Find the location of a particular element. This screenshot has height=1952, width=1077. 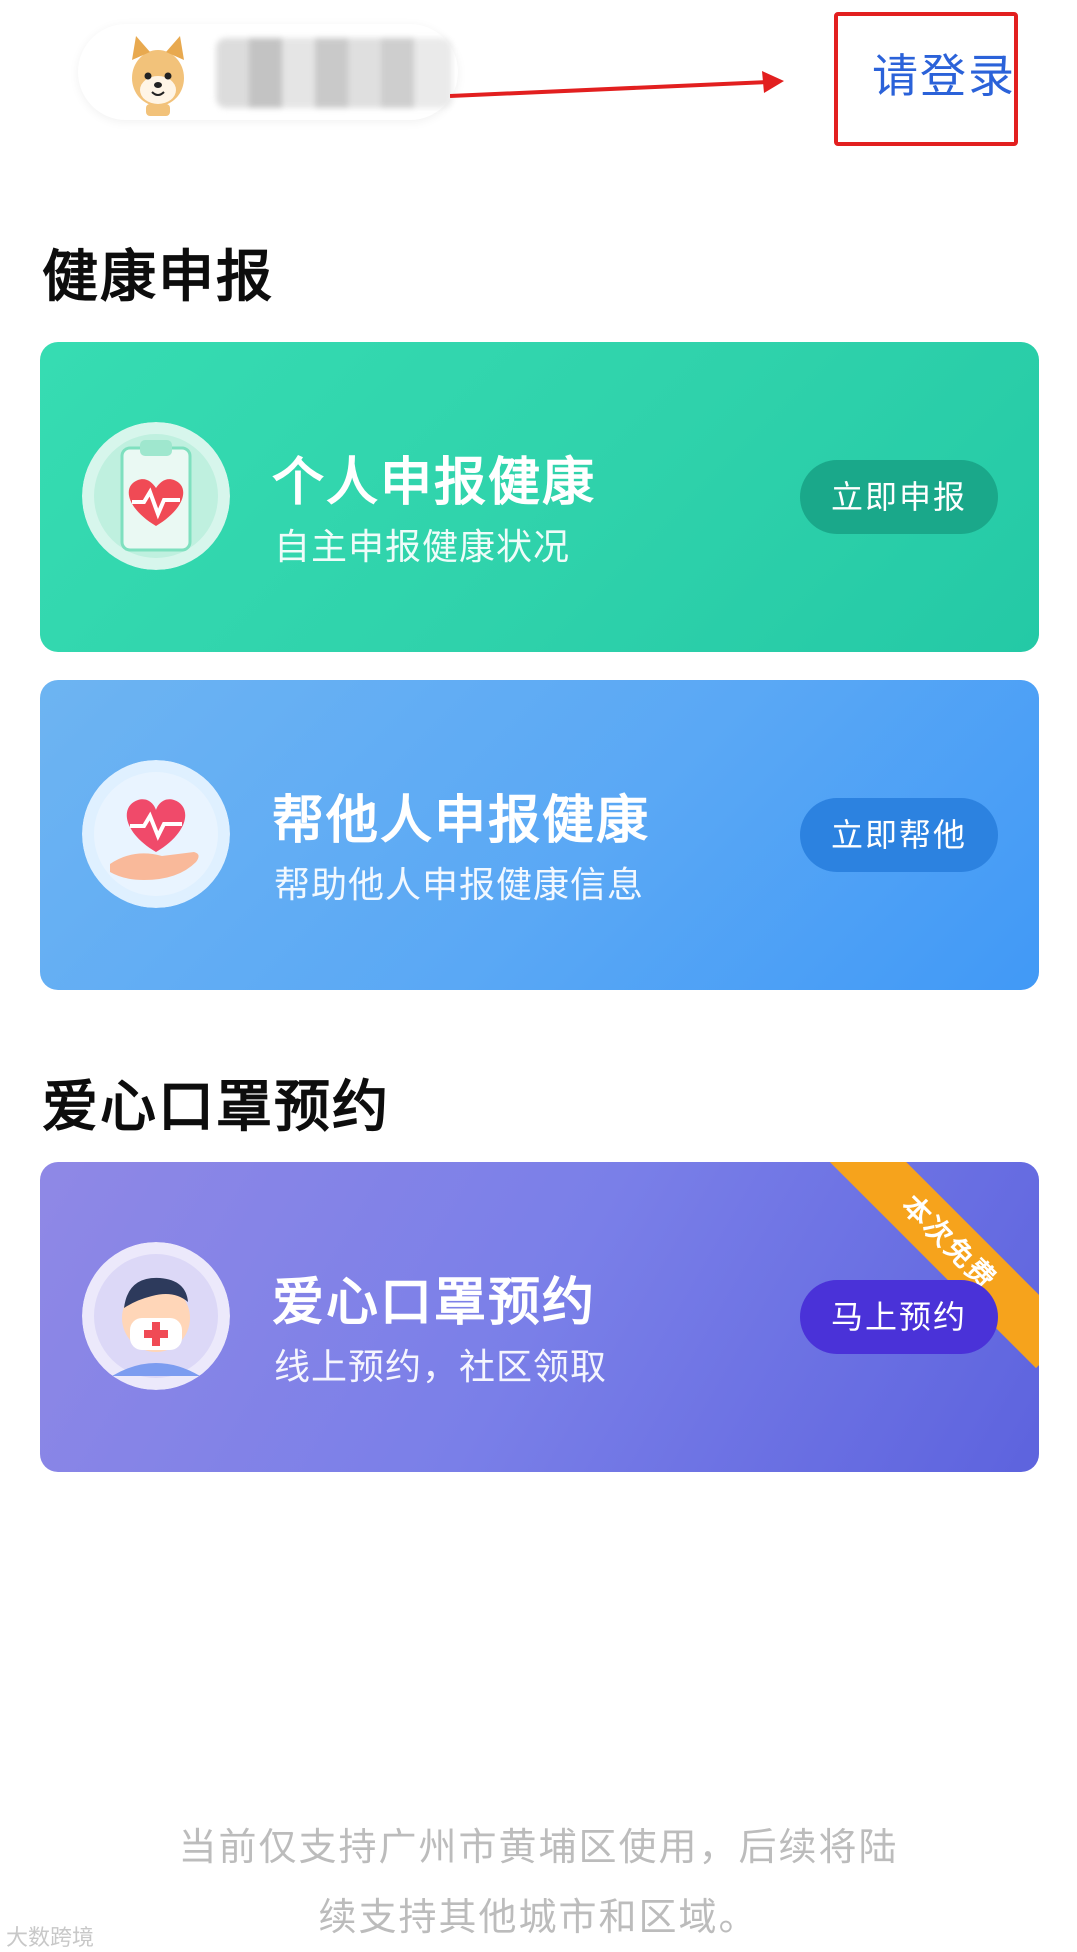

note-line-1: 当前仅支持广州市黄埔区使用，后续将陆 is located at coordinates (538, 1847).